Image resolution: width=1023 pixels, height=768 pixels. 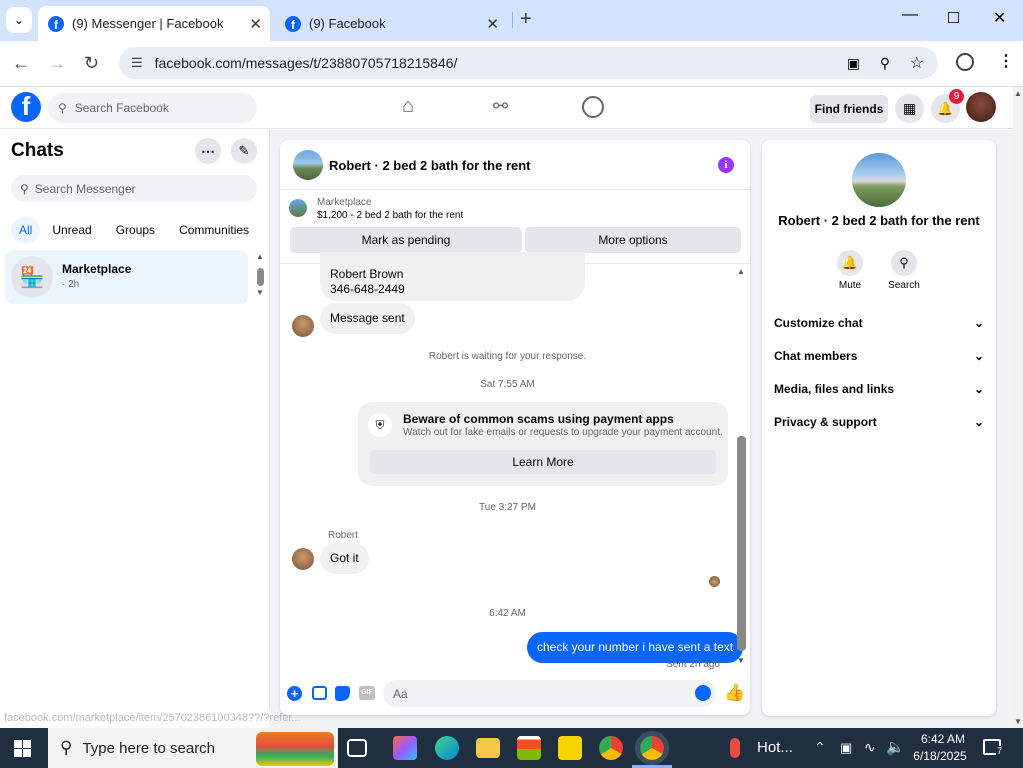 I want to click on tab-search-button: ⌄, so click(x=19, y=20).